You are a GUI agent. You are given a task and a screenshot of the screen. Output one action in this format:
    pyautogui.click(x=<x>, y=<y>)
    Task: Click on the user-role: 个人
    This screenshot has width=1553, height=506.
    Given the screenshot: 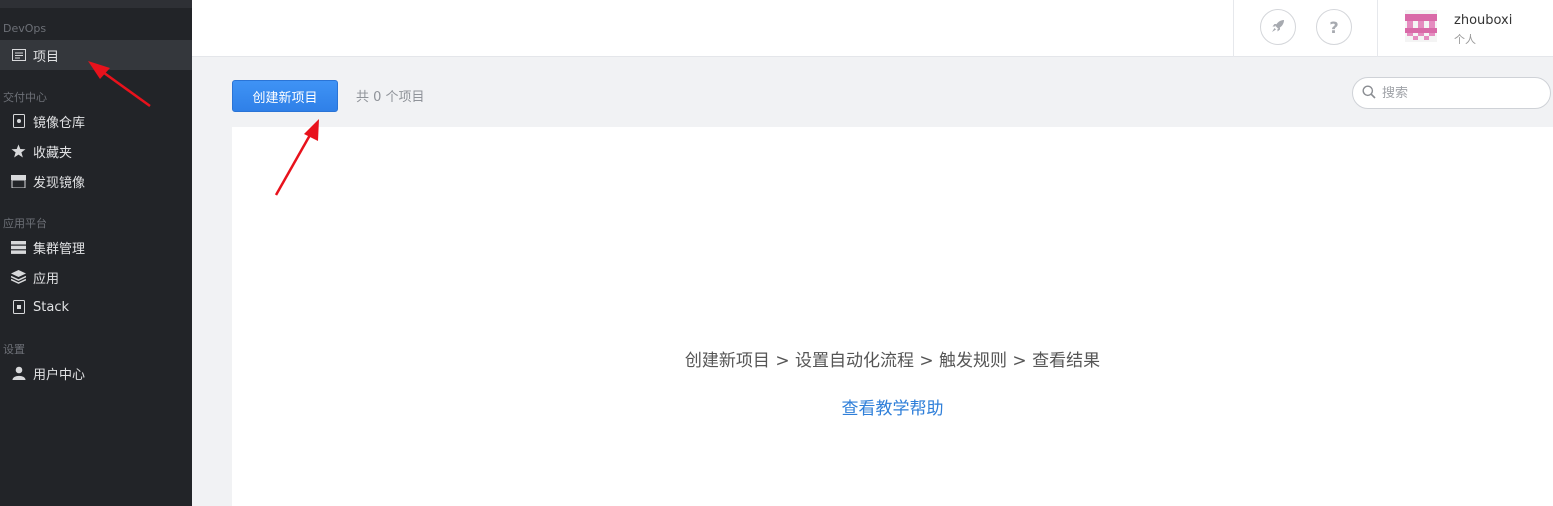 What is the action you would take?
    pyautogui.click(x=1465, y=39)
    